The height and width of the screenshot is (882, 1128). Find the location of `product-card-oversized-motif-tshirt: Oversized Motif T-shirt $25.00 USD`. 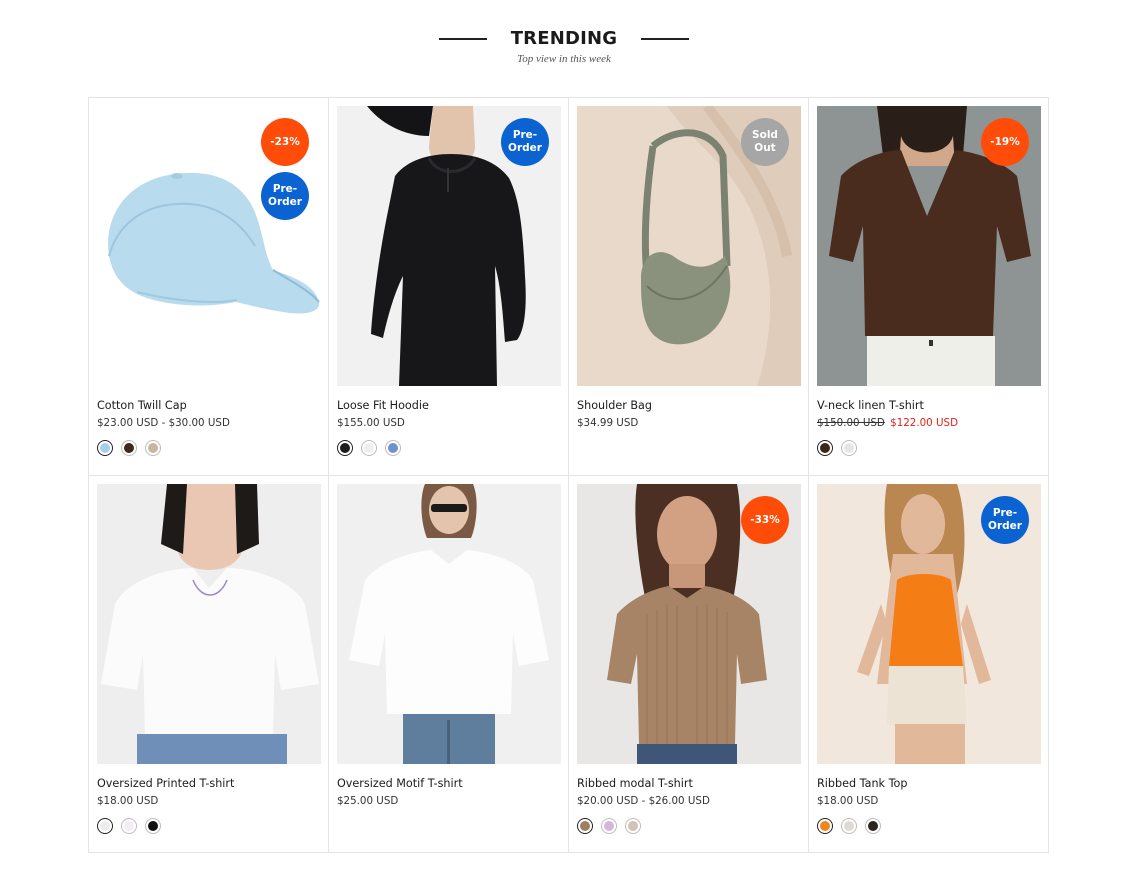

product-card-oversized-motif-tshirt: Oversized Motif T-shirt $25.00 USD is located at coordinates (449, 664).